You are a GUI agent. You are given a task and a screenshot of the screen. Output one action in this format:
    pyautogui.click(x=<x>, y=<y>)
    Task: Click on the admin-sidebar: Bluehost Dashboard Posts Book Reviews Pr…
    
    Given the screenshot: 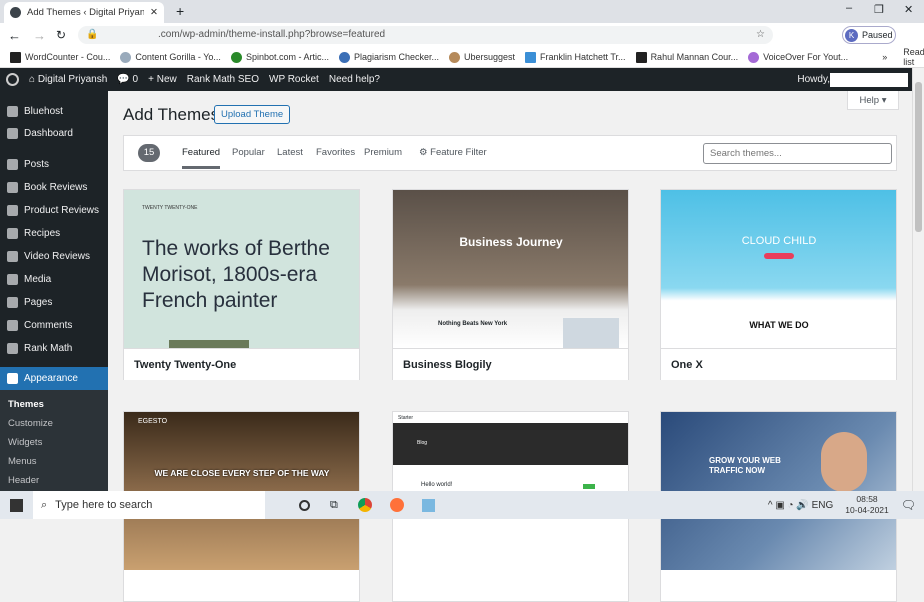 What is the action you would take?
    pyautogui.click(x=54, y=291)
    